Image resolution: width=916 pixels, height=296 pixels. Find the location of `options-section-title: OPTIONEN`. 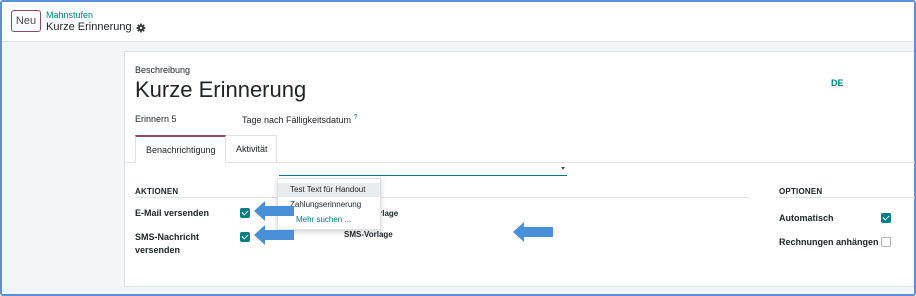

options-section-title: OPTIONEN is located at coordinates (801, 191).